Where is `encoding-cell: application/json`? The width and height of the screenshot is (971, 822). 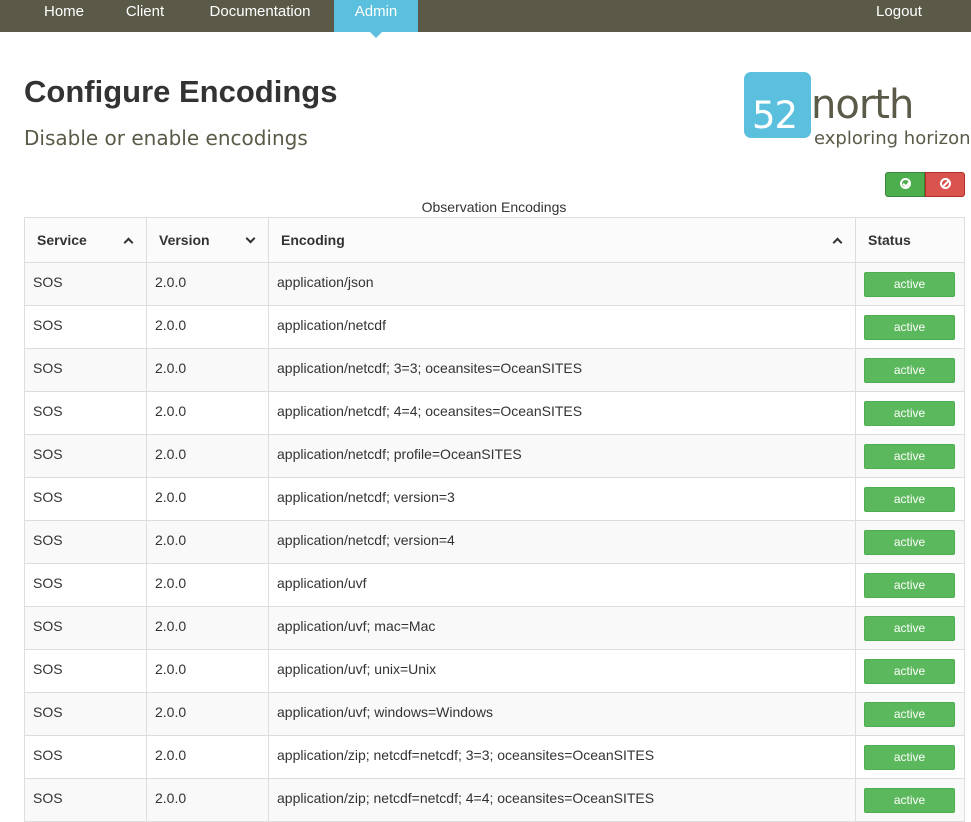
encoding-cell: application/json is located at coordinates (562, 284).